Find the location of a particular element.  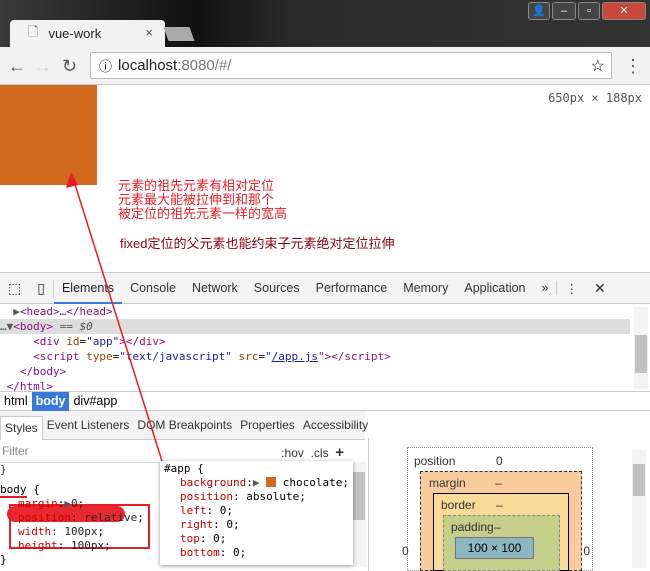

url-rest: :8080/#/ is located at coordinates (204, 65).